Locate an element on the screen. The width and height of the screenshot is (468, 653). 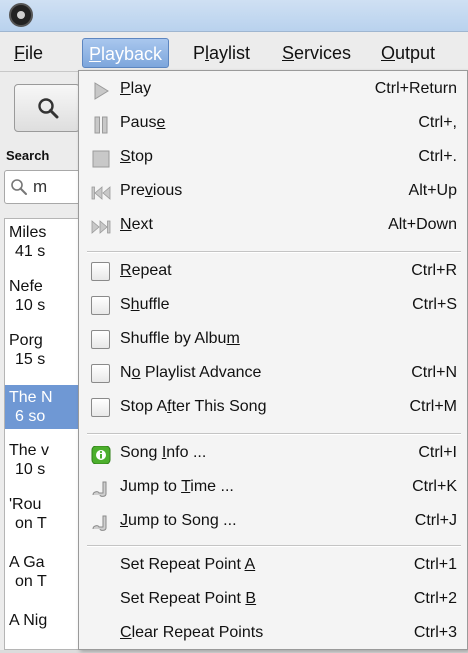
menu-item-stop-after-this-song: Stop After This Song Ctrl+M is located at coordinates (273, 409).